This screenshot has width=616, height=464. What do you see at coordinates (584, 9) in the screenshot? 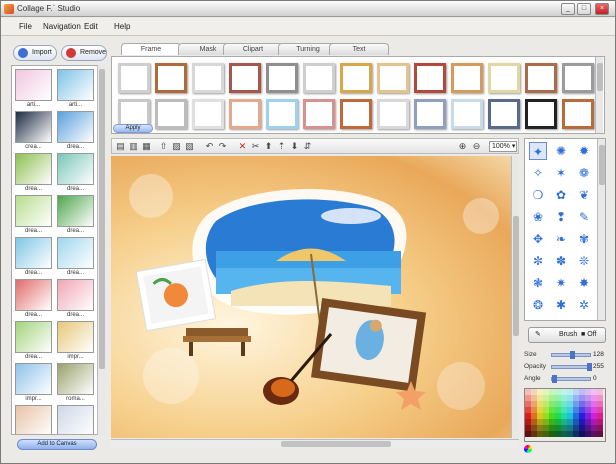
I see `maximize-button: □` at bounding box center [584, 9].